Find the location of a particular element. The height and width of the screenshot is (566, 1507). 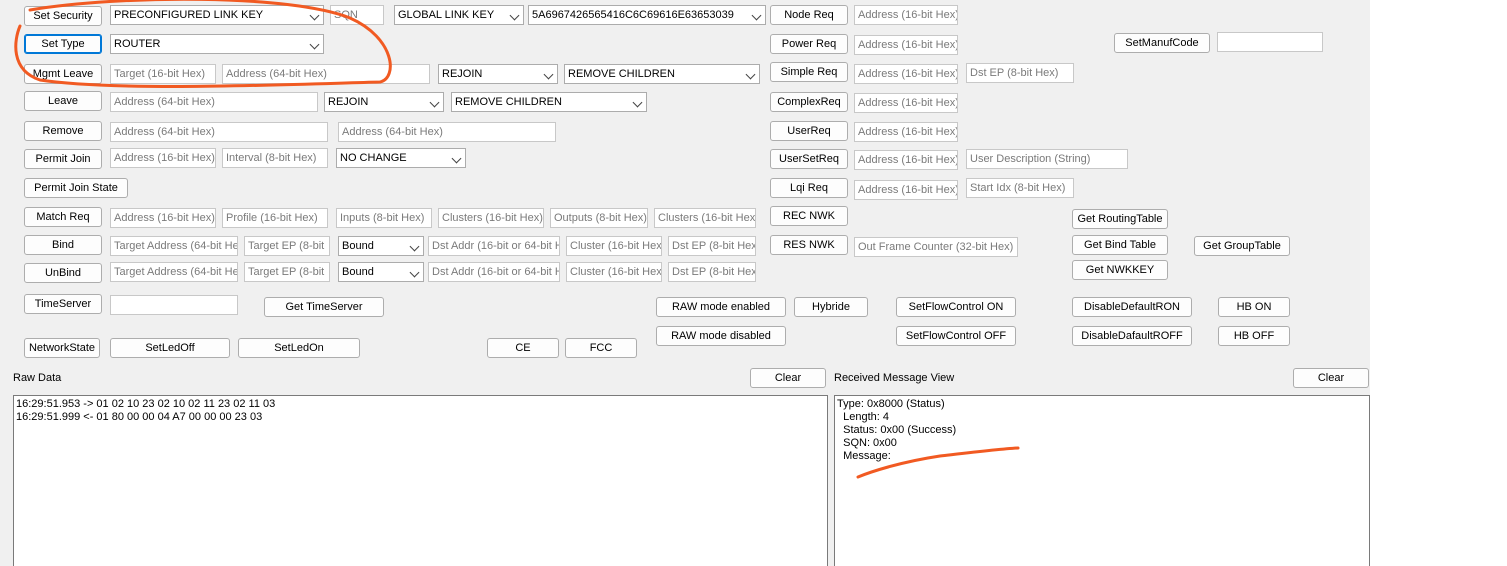

simple-req-dst-ep-input: Dst EP (8-bit Hex) is located at coordinates (1020, 73).